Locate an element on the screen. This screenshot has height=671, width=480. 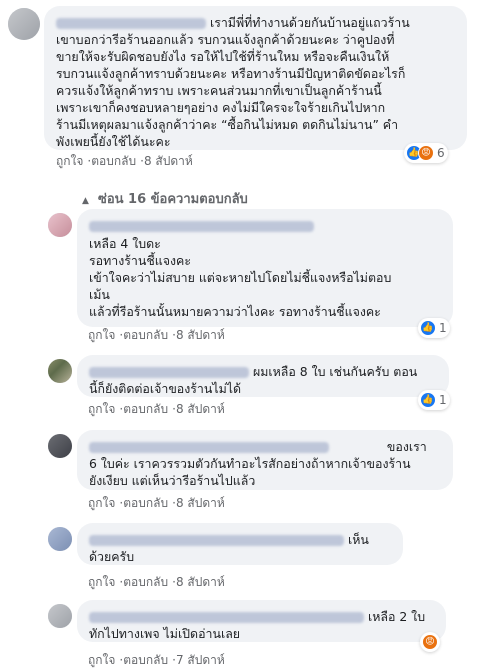
reply-bubble: เหลือ 2 ใบ ทักไปทางเพจ ไม่เปิดอ่านเลย is located at coordinates (261, 621).